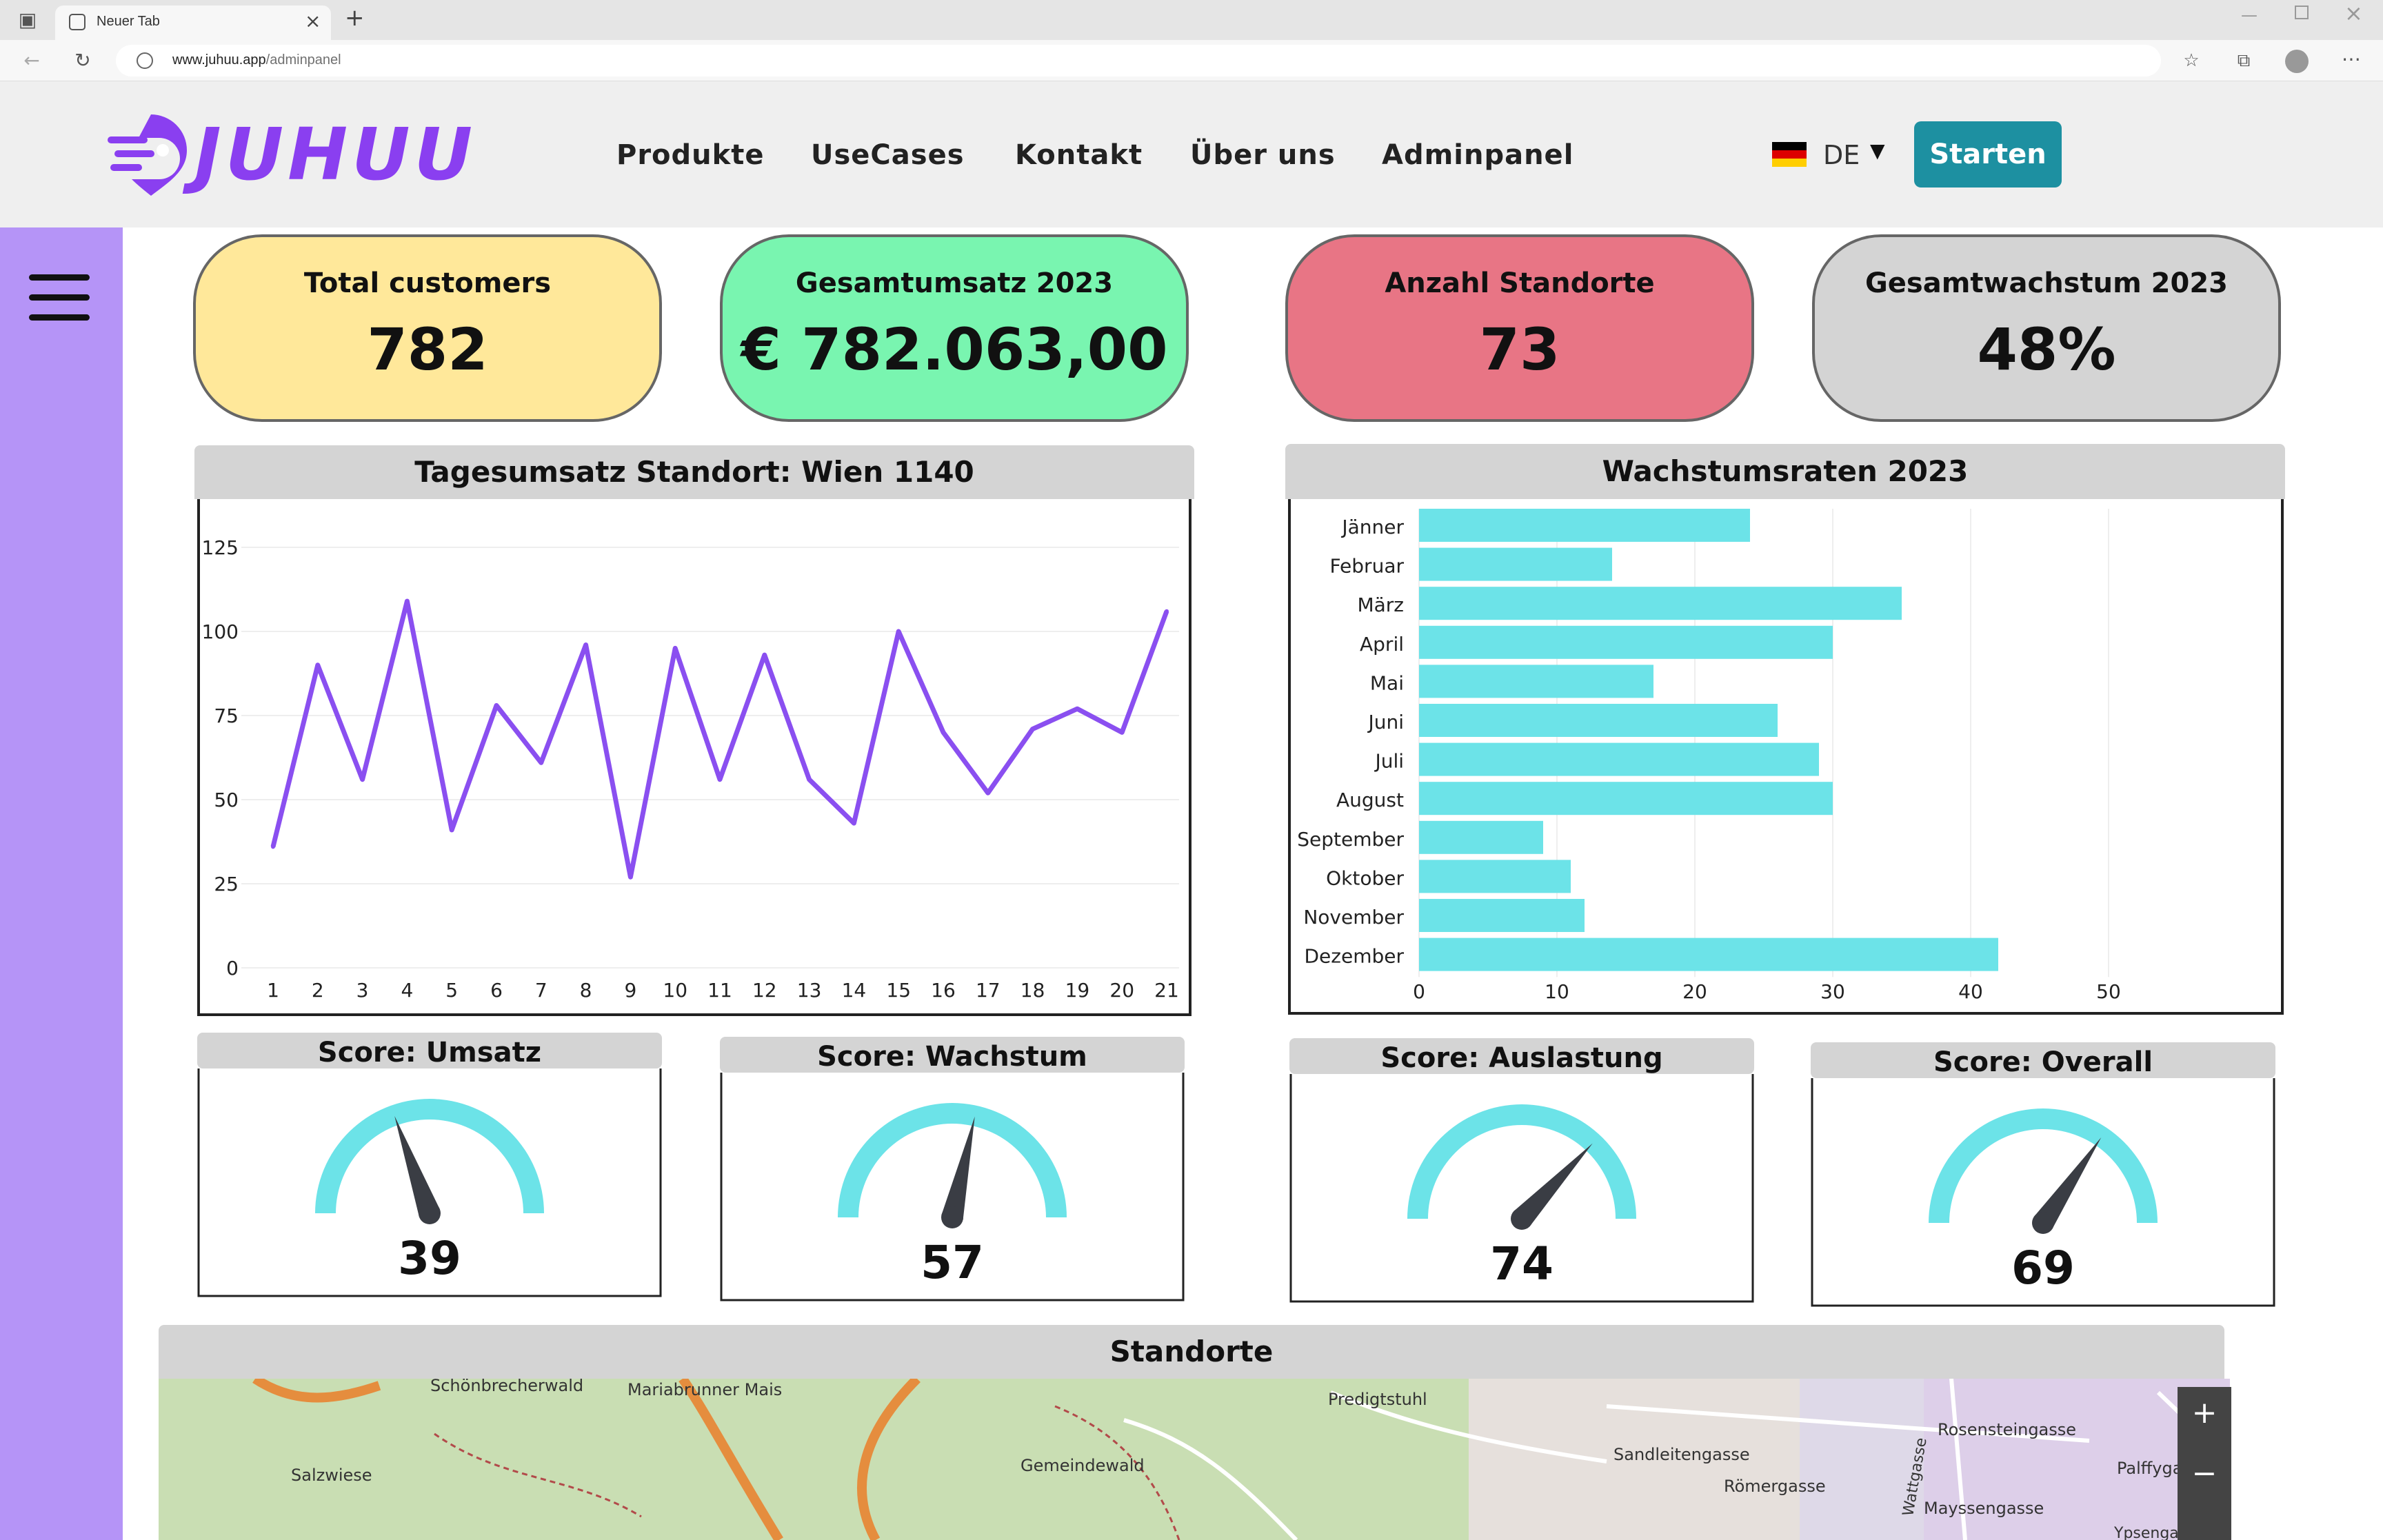 This screenshot has height=1540, width=2383. Describe the element at coordinates (1032, 991) in the screenshot. I see `x-tick-label: 18` at that location.